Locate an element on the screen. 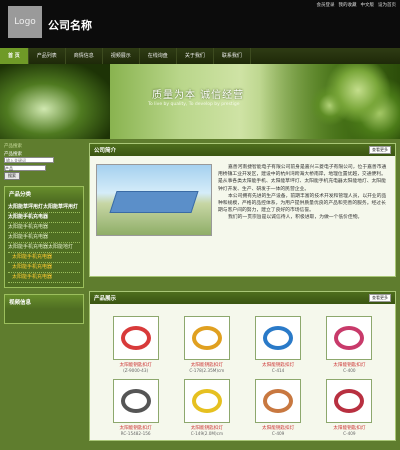 This screenshot has height=450, width=400. header: Logo 公司名称 会员登录 我的收藏 中文版 设为首页 is located at coordinates (200, 24).